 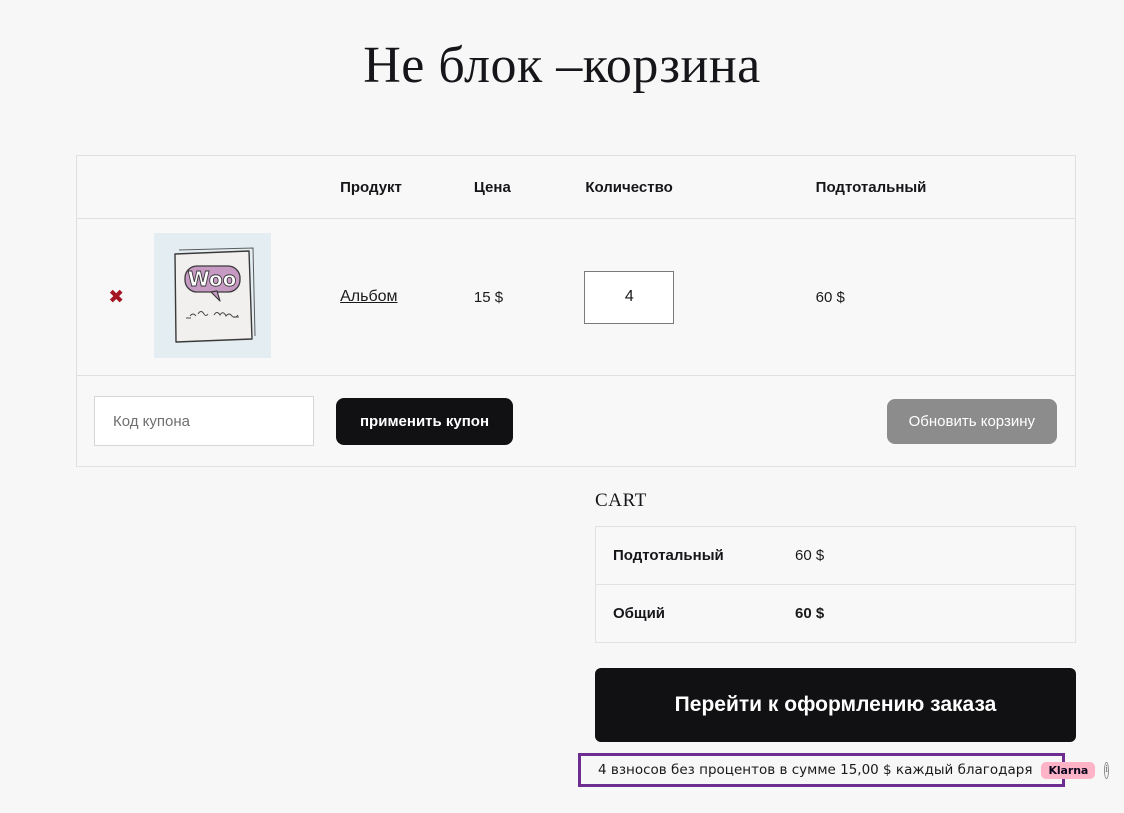 What do you see at coordinates (945, 187) in the screenshot?
I see `column-header-subtotal: Подтотальный` at bounding box center [945, 187].